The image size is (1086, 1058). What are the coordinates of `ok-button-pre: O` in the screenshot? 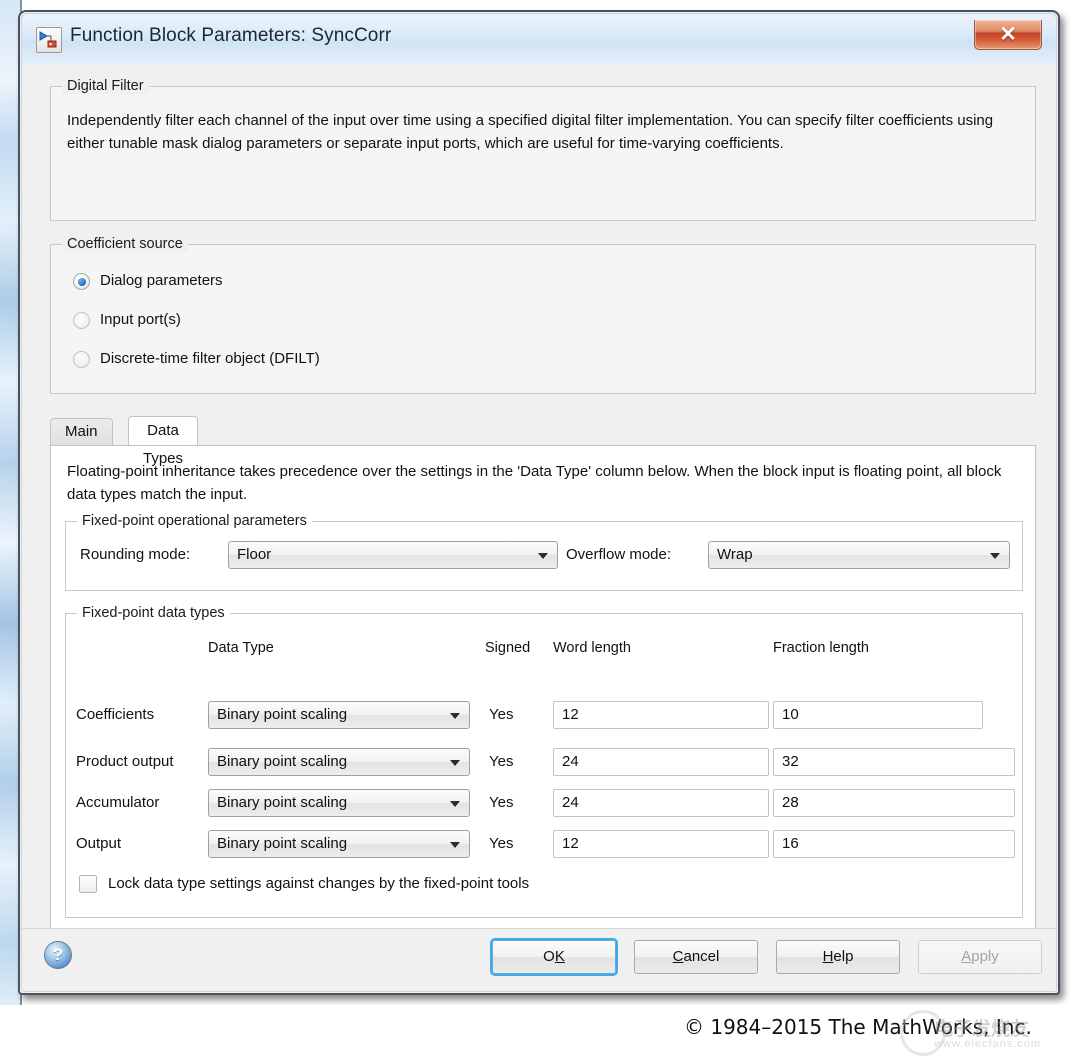 It's located at (549, 956).